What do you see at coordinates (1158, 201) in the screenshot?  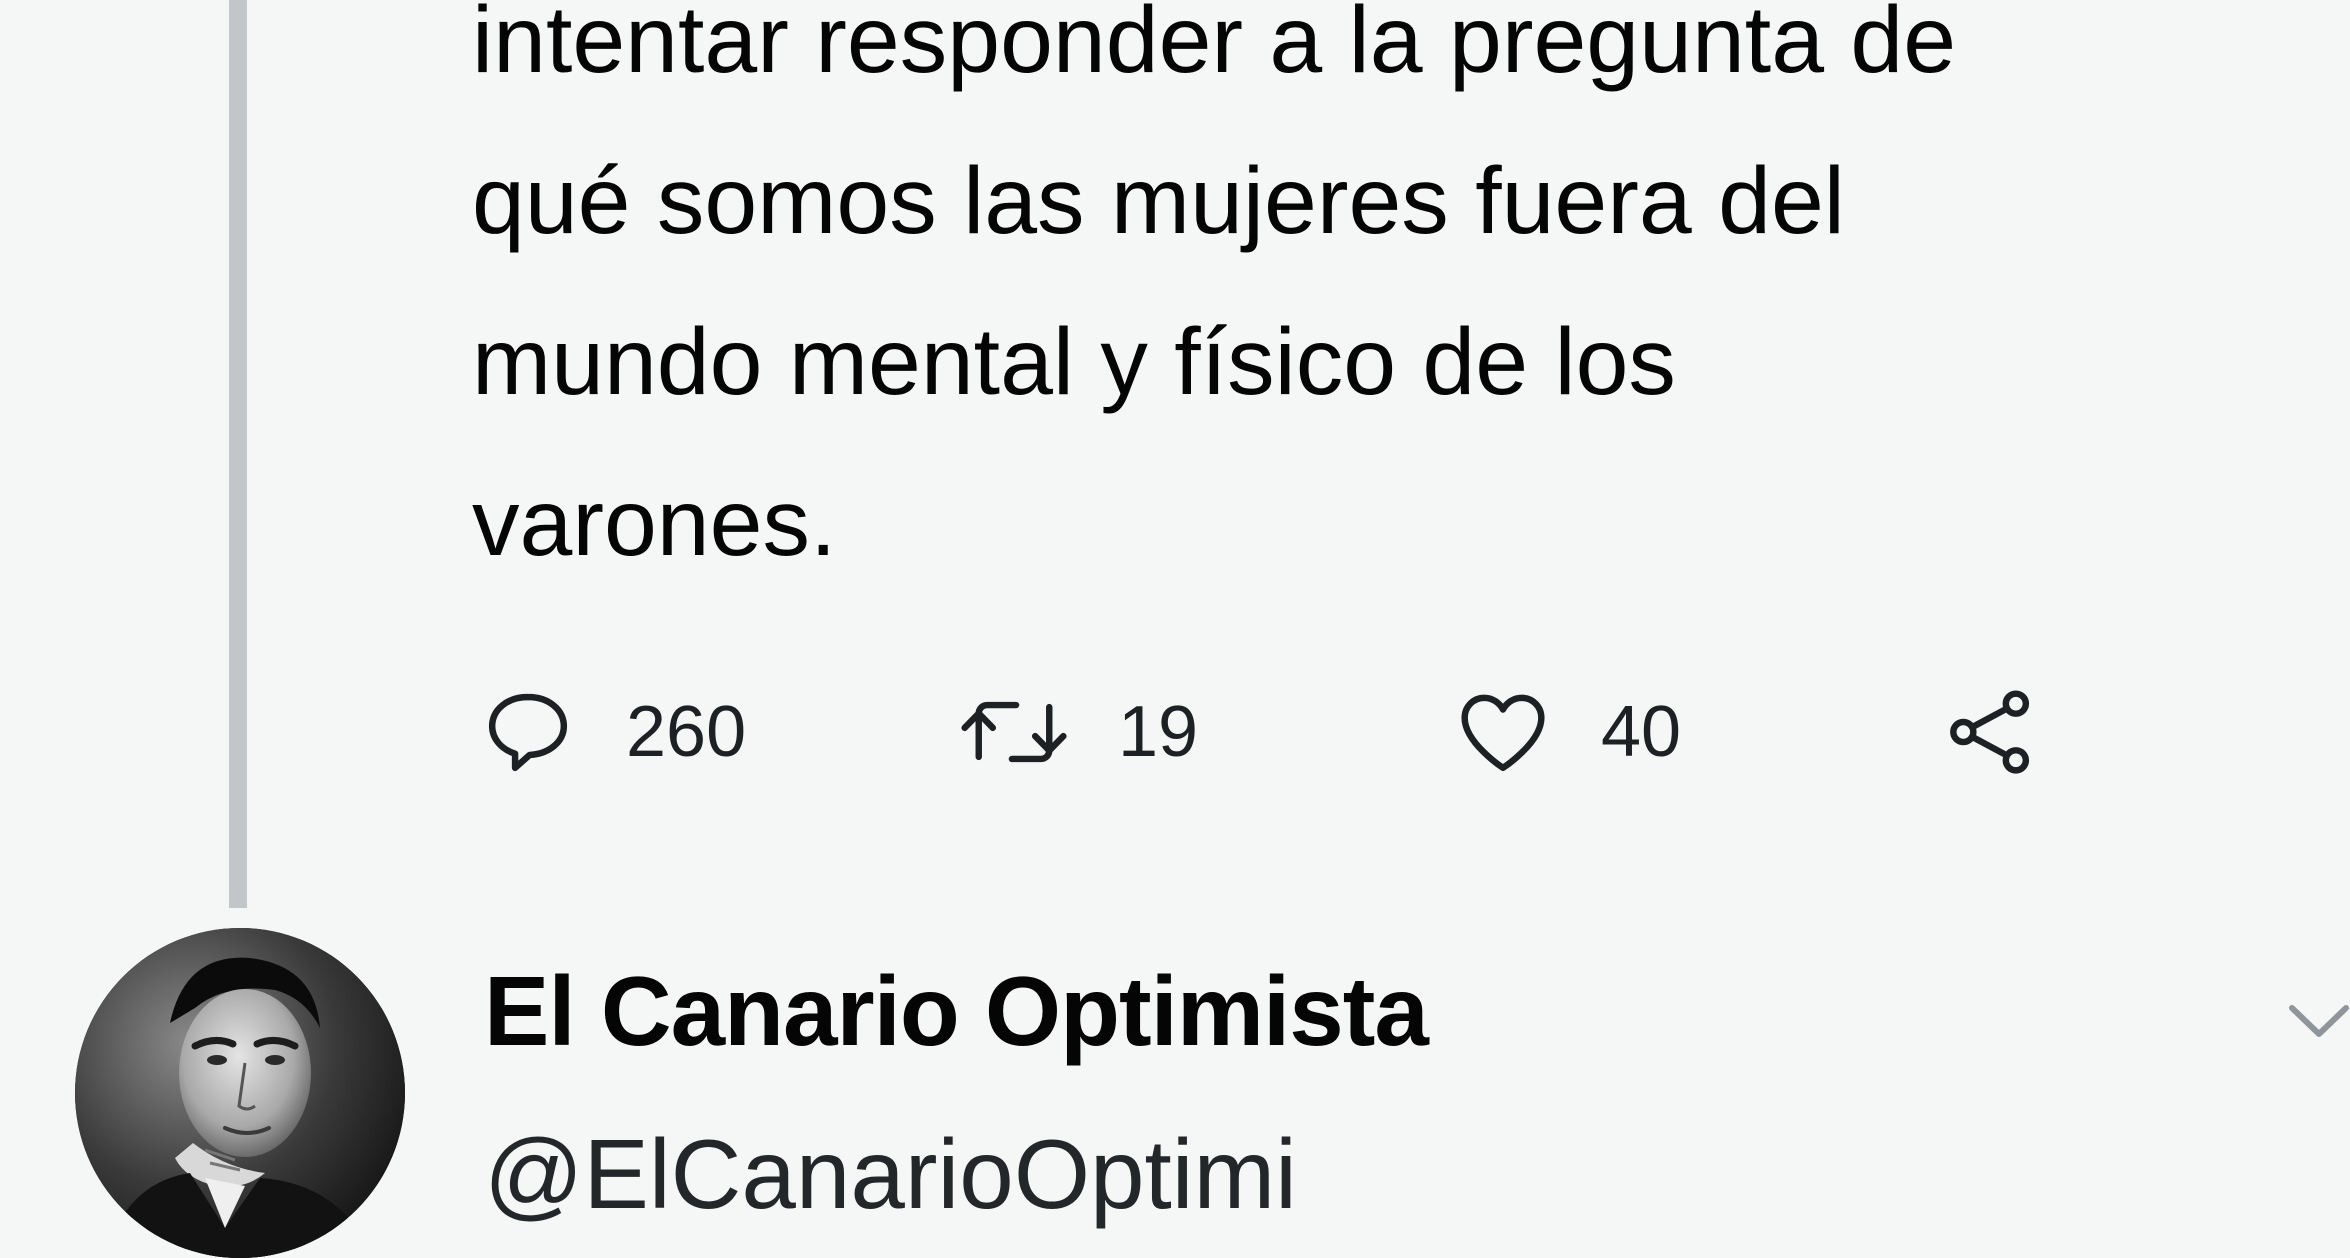 I see `tweet-text-line: qué somos las mujeres fuera del` at bounding box center [1158, 201].